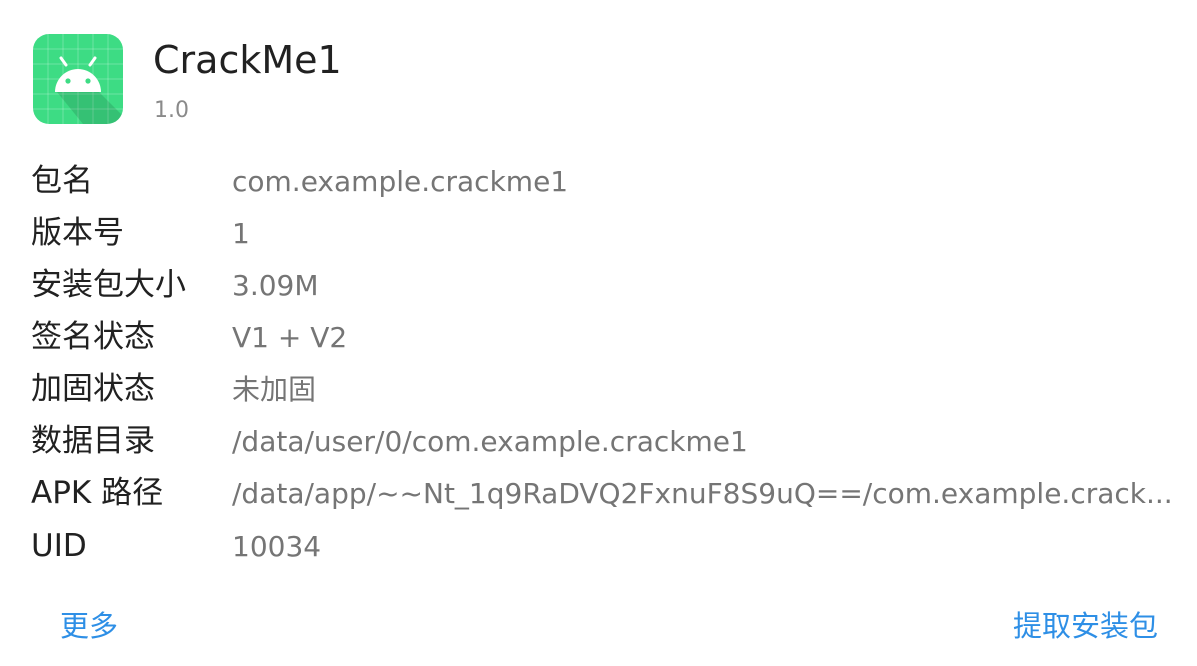  What do you see at coordinates (93, 441) in the screenshot?
I see `info-label: 数据目录` at bounding box center [93, 441].